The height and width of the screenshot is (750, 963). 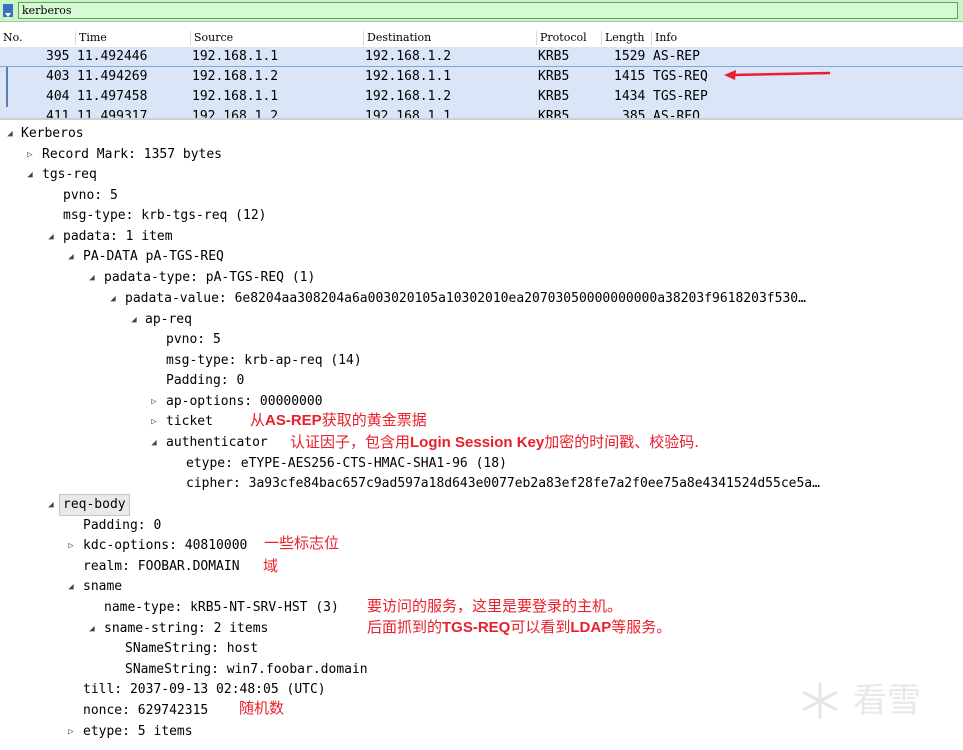 What do you see at coordinates (374, 420) in the screenshot?
I see `annotation-text: 获取的黄金票据` at bounding box center [374, 420].